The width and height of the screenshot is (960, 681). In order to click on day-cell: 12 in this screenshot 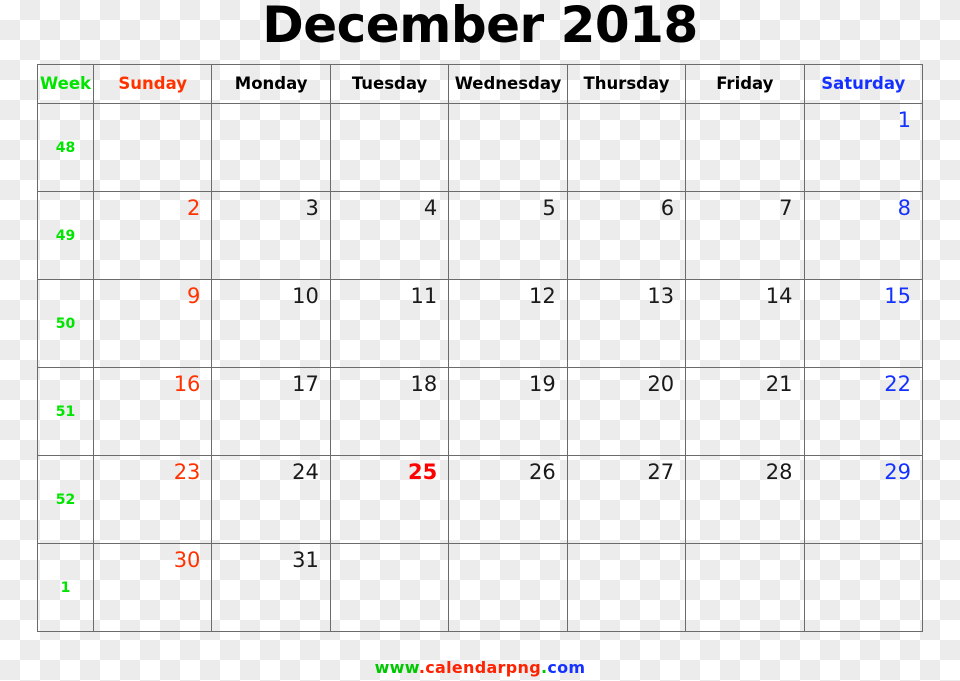, I will do `click(508, 323)`.